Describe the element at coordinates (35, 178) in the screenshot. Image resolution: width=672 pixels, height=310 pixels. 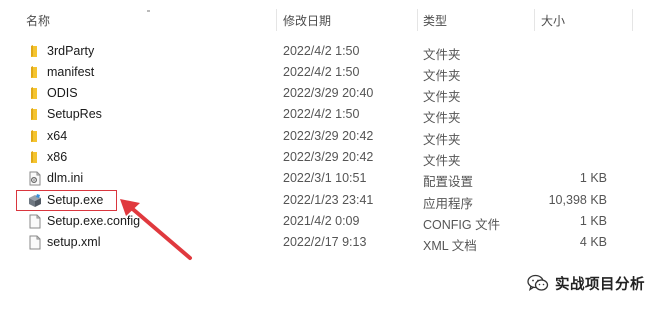
I see `ini-file-icon` at that location.